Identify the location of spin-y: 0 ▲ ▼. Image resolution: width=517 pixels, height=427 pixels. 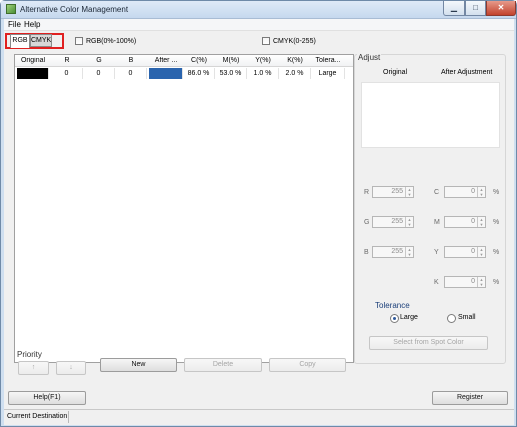
(465, 252).